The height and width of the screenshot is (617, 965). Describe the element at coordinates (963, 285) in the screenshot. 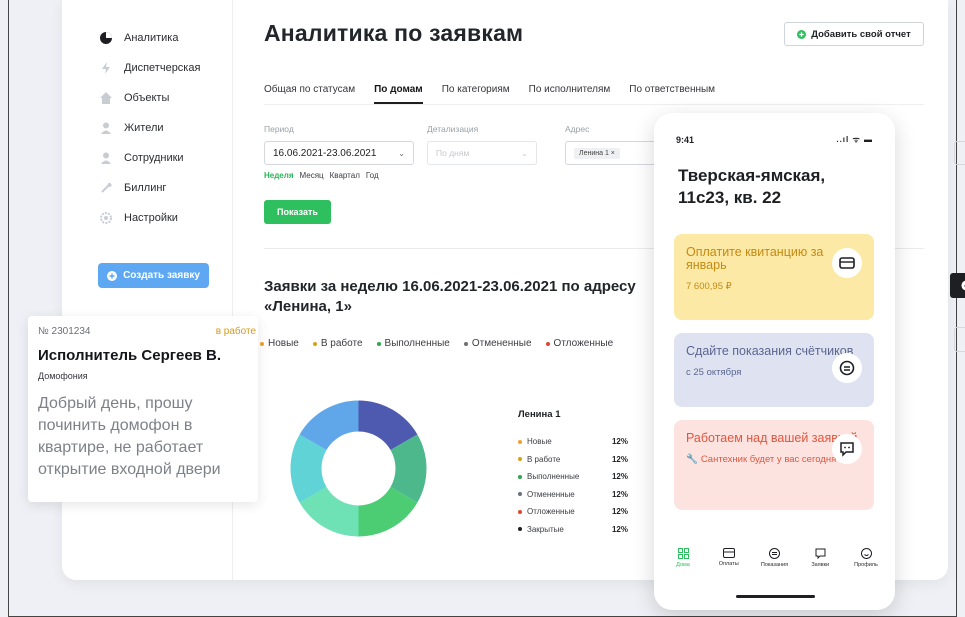

I see `download-icon` at that location.